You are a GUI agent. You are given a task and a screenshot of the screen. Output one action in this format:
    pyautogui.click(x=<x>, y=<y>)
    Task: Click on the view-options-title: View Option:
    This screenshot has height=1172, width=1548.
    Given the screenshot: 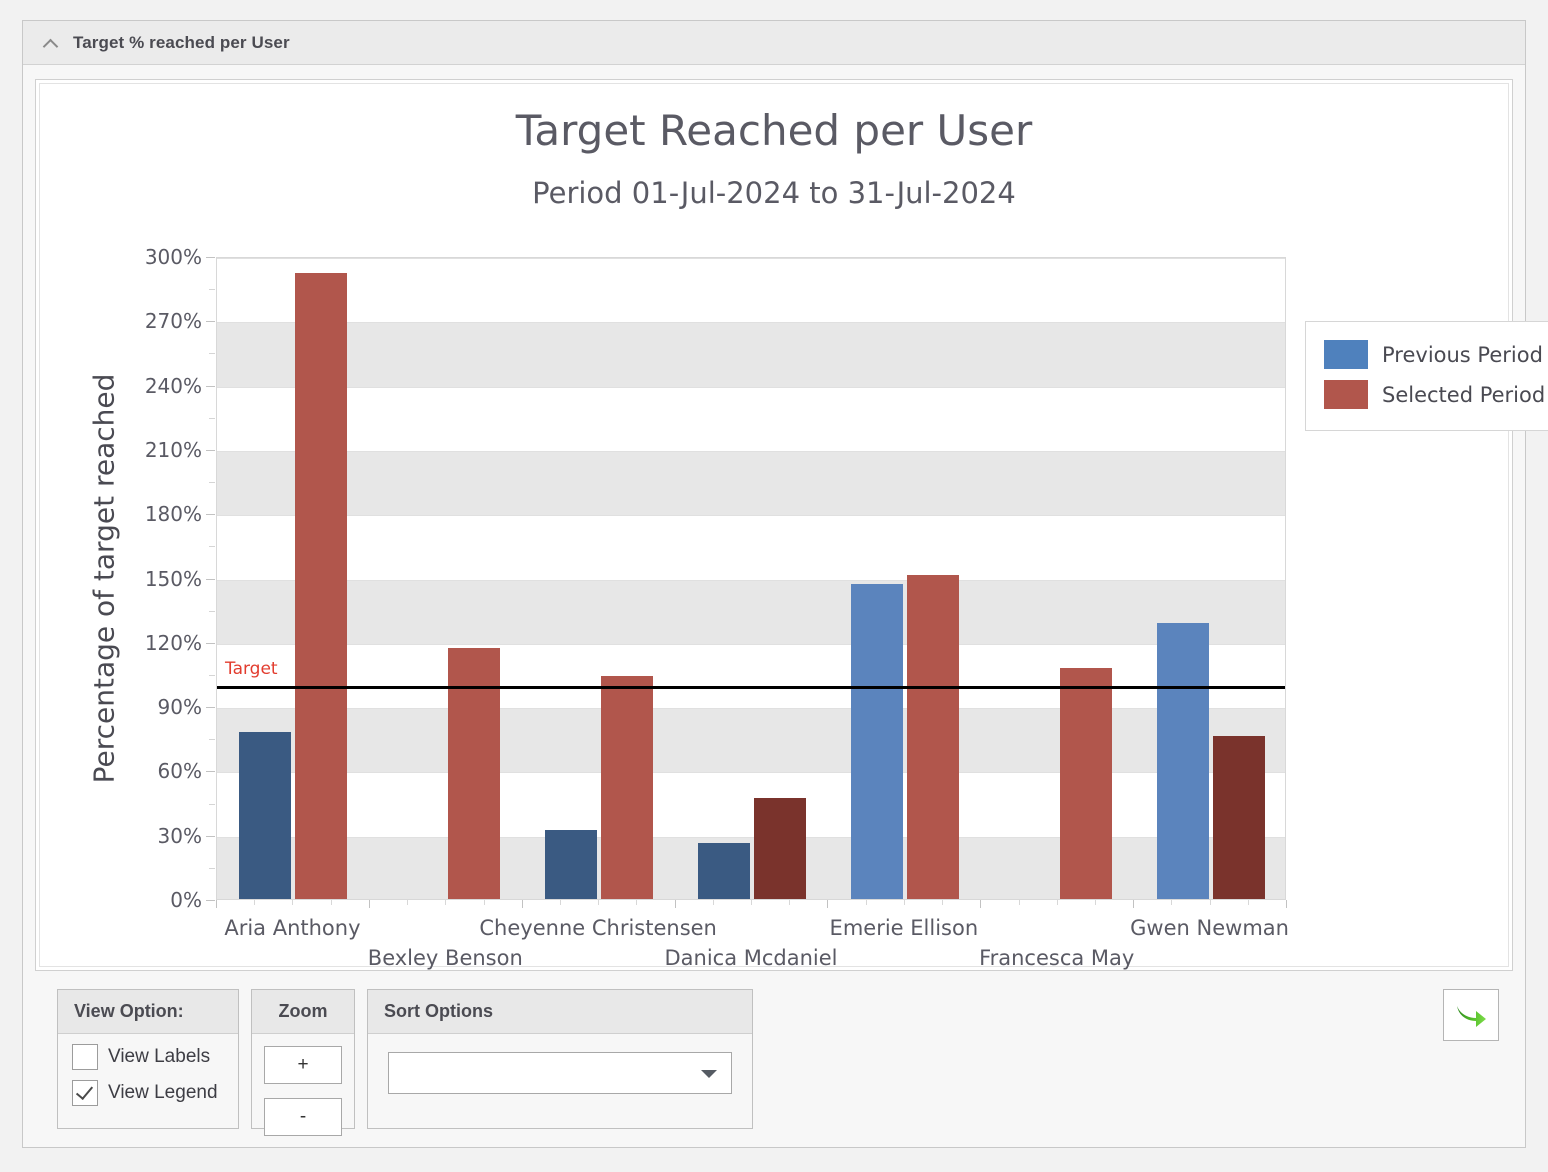 What is the action you would take?
    pyautogui.click(x=129, y=1011)
    